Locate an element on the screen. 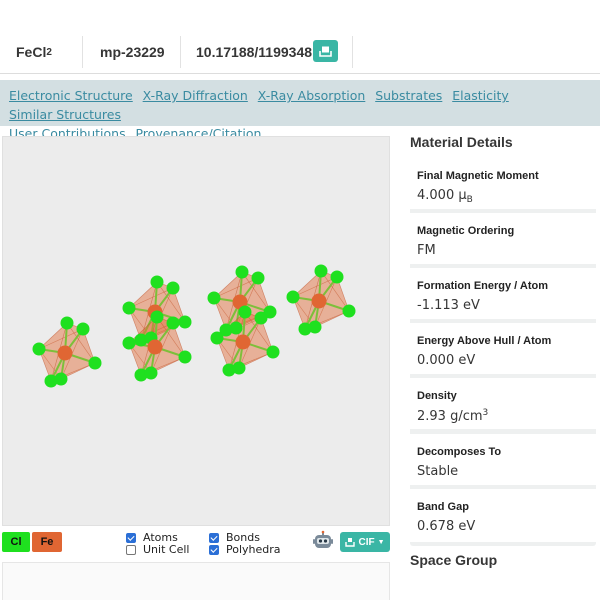  toggle-polyhedra: Polyhedra is located at coordinates (245, 549).